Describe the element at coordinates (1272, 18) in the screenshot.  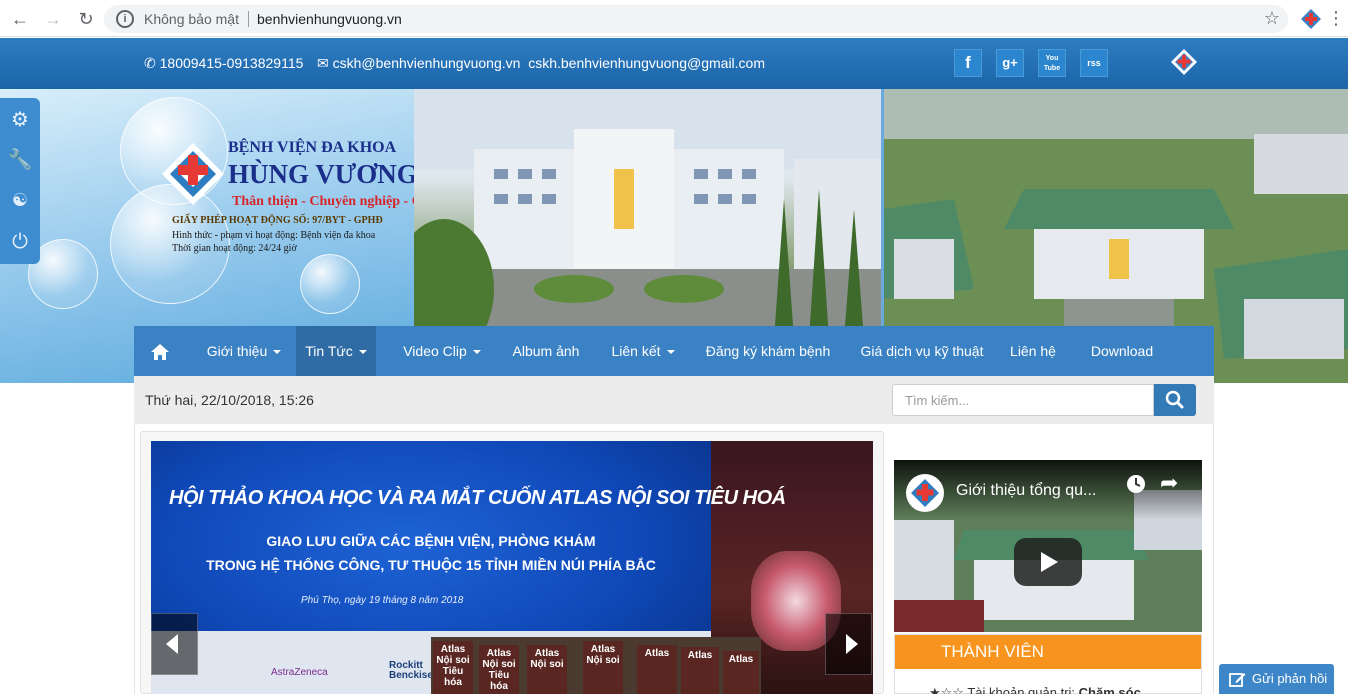
I see `bookmark-star-icon: ☆` at that location.